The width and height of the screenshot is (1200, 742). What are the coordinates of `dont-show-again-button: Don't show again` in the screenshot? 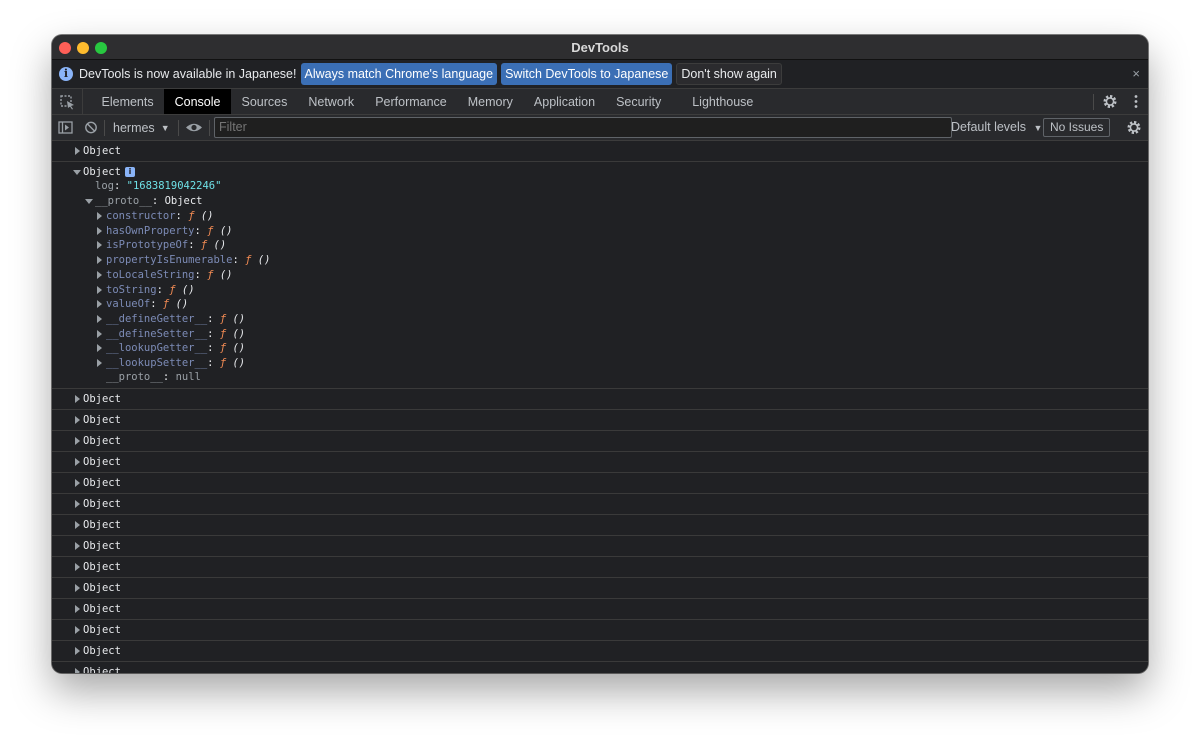 It's located at (729, 74).